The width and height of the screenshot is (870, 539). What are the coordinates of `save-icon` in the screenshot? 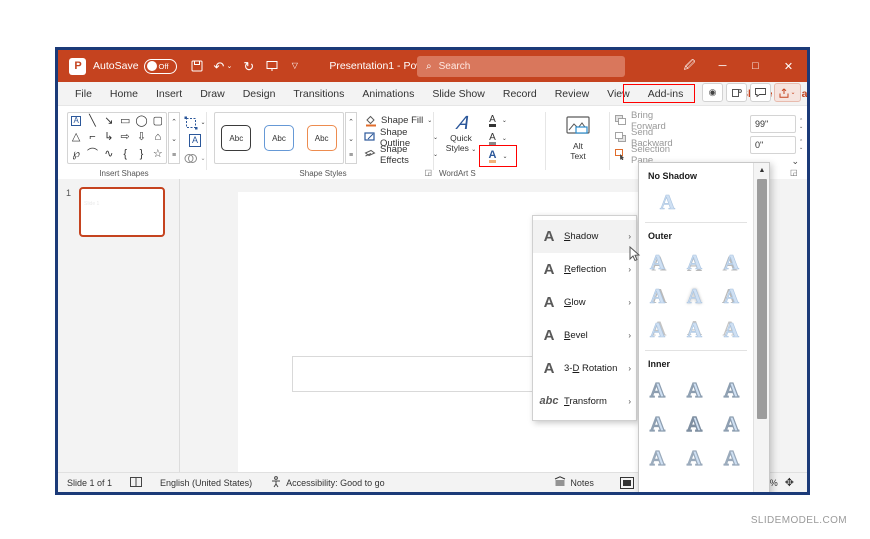 It's located at (197, 66).